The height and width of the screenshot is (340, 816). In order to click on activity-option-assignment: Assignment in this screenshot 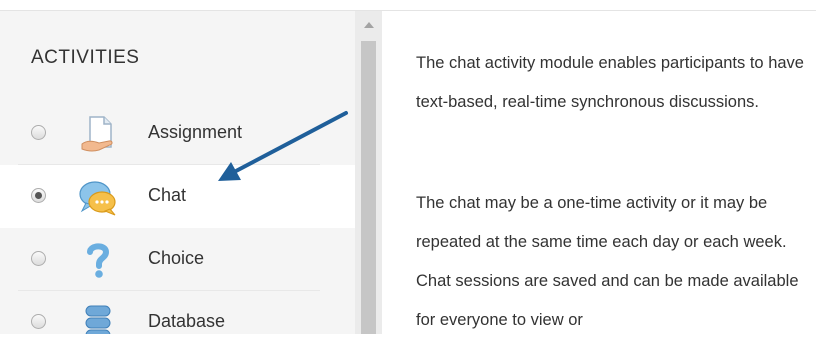, I will do `click(177, 133)`.